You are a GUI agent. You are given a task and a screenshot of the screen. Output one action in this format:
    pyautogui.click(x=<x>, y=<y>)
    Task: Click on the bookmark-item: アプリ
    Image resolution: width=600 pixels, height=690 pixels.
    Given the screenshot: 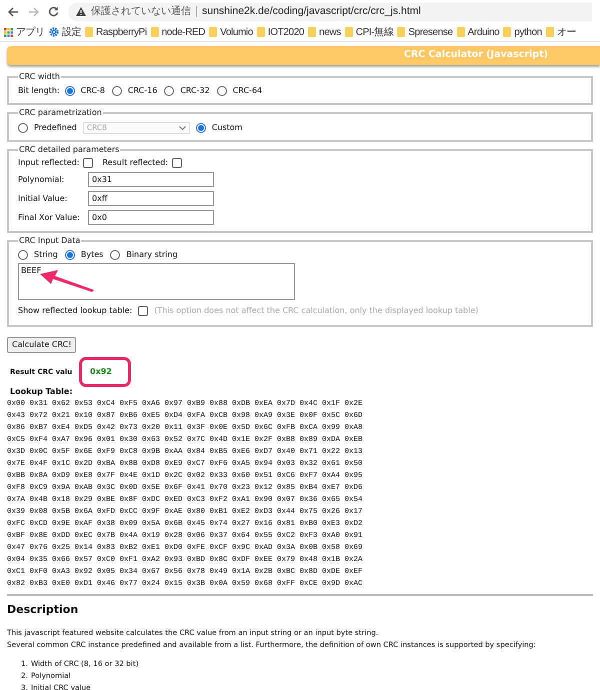 What is the action you would take?
    pyautogui.click(x=24, y=32)
    